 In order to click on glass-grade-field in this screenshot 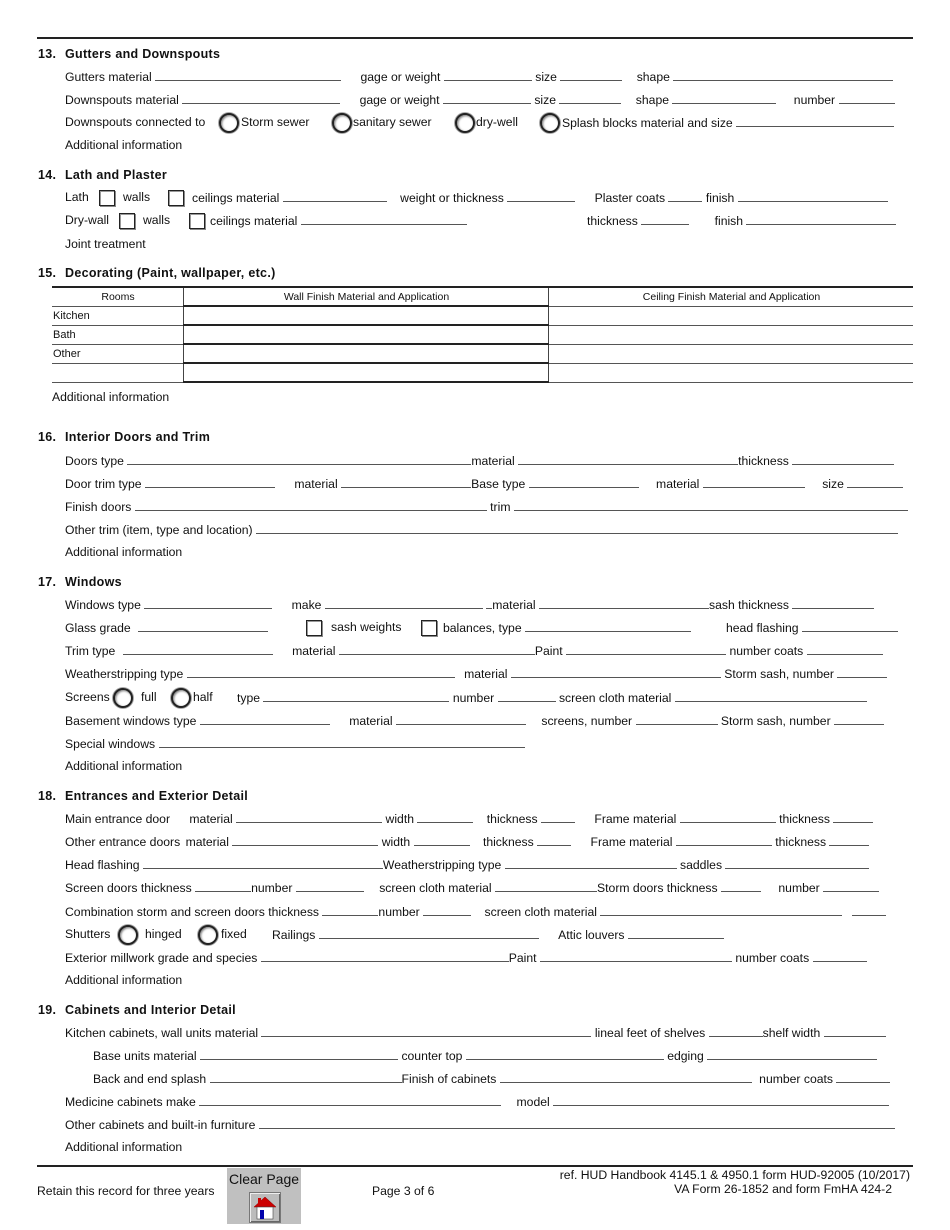, I will do `click(203, 626)`.